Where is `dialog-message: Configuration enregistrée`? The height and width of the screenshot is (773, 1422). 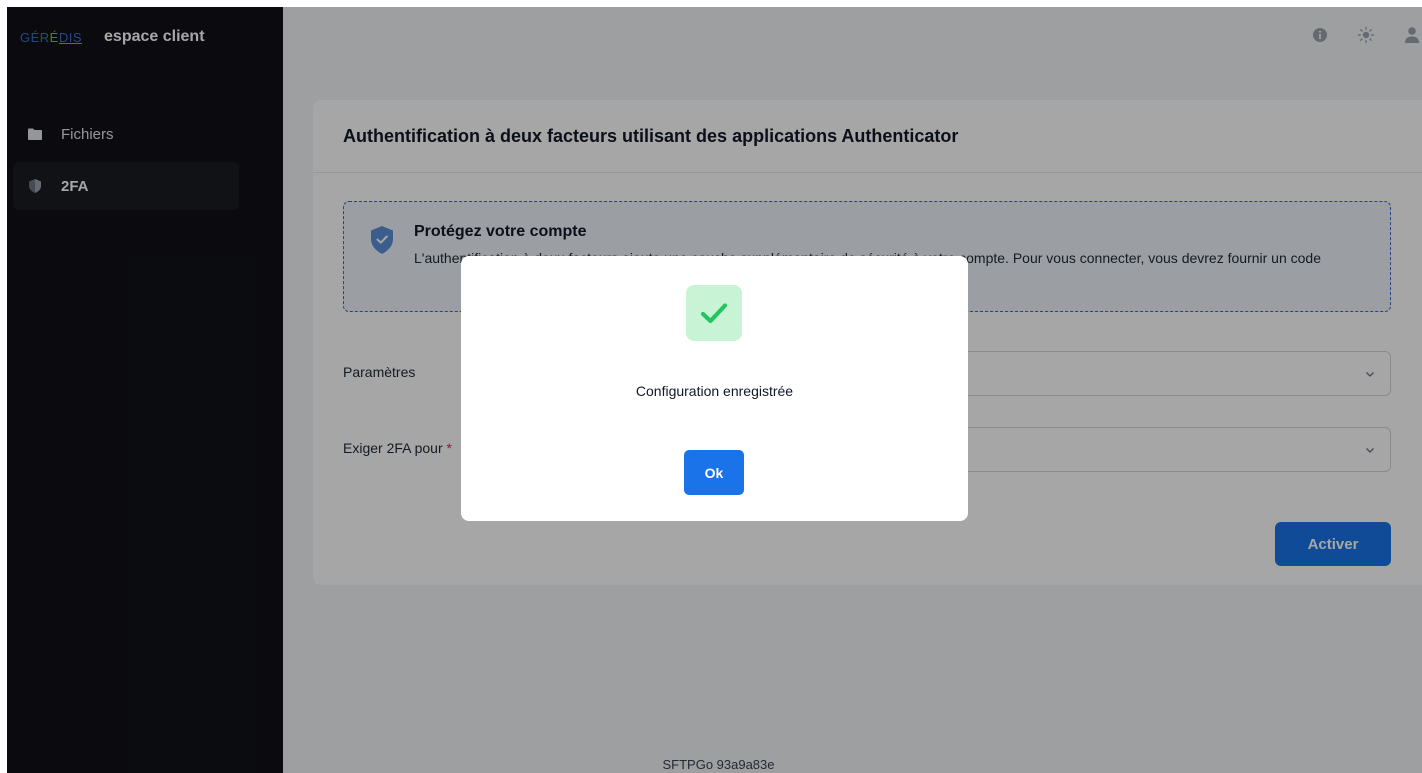
dialog-message: Configuration enregistrée is located at coordinates (714, 391).